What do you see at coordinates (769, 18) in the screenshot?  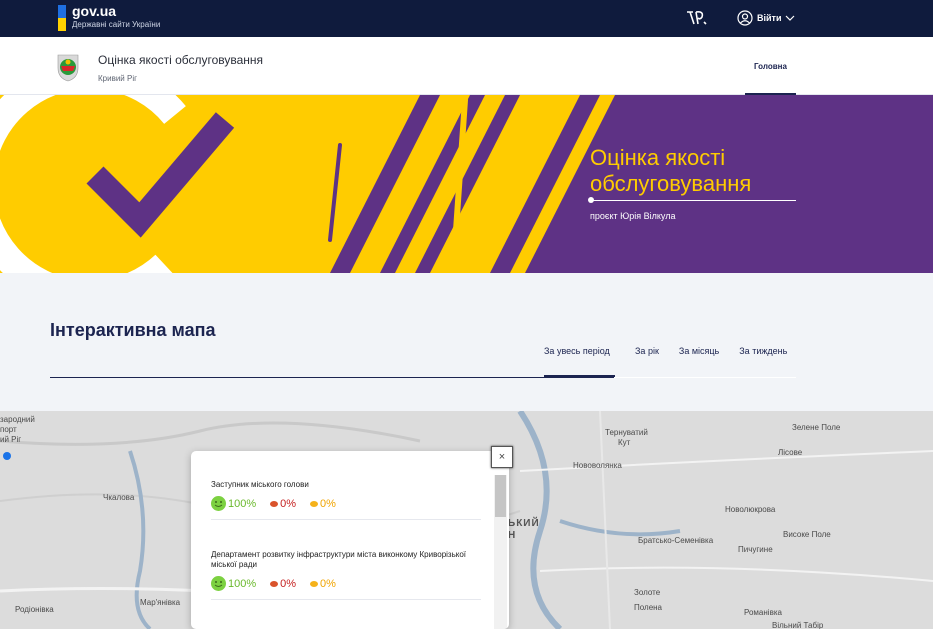 I see `login-label: Війти` at bounding box center [769, 18].